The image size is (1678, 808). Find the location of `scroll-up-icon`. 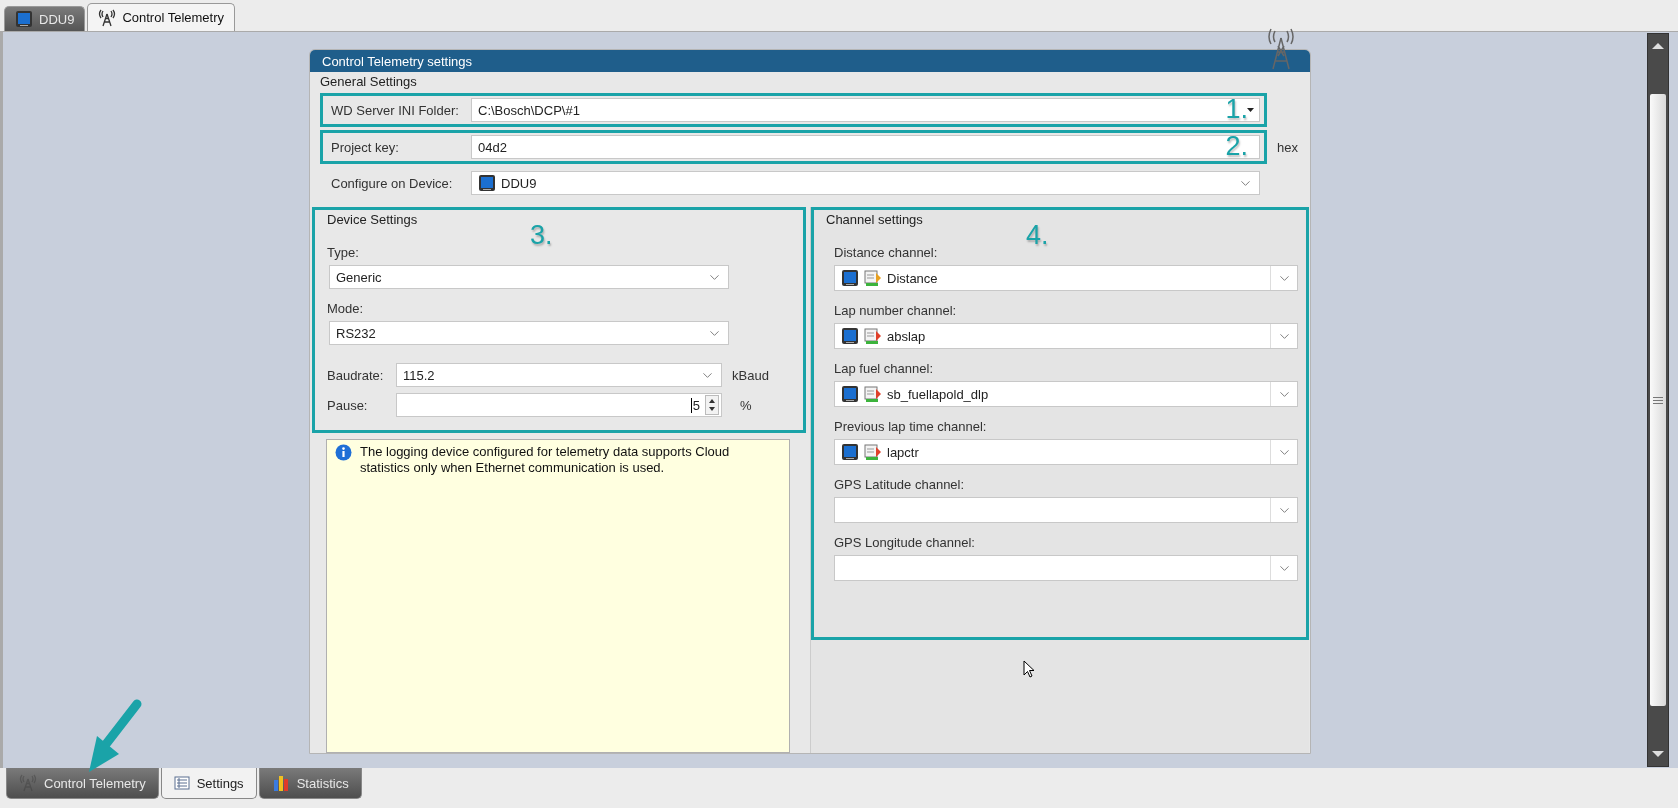

scroll-up-icon is located at coordinates (1658, 46).